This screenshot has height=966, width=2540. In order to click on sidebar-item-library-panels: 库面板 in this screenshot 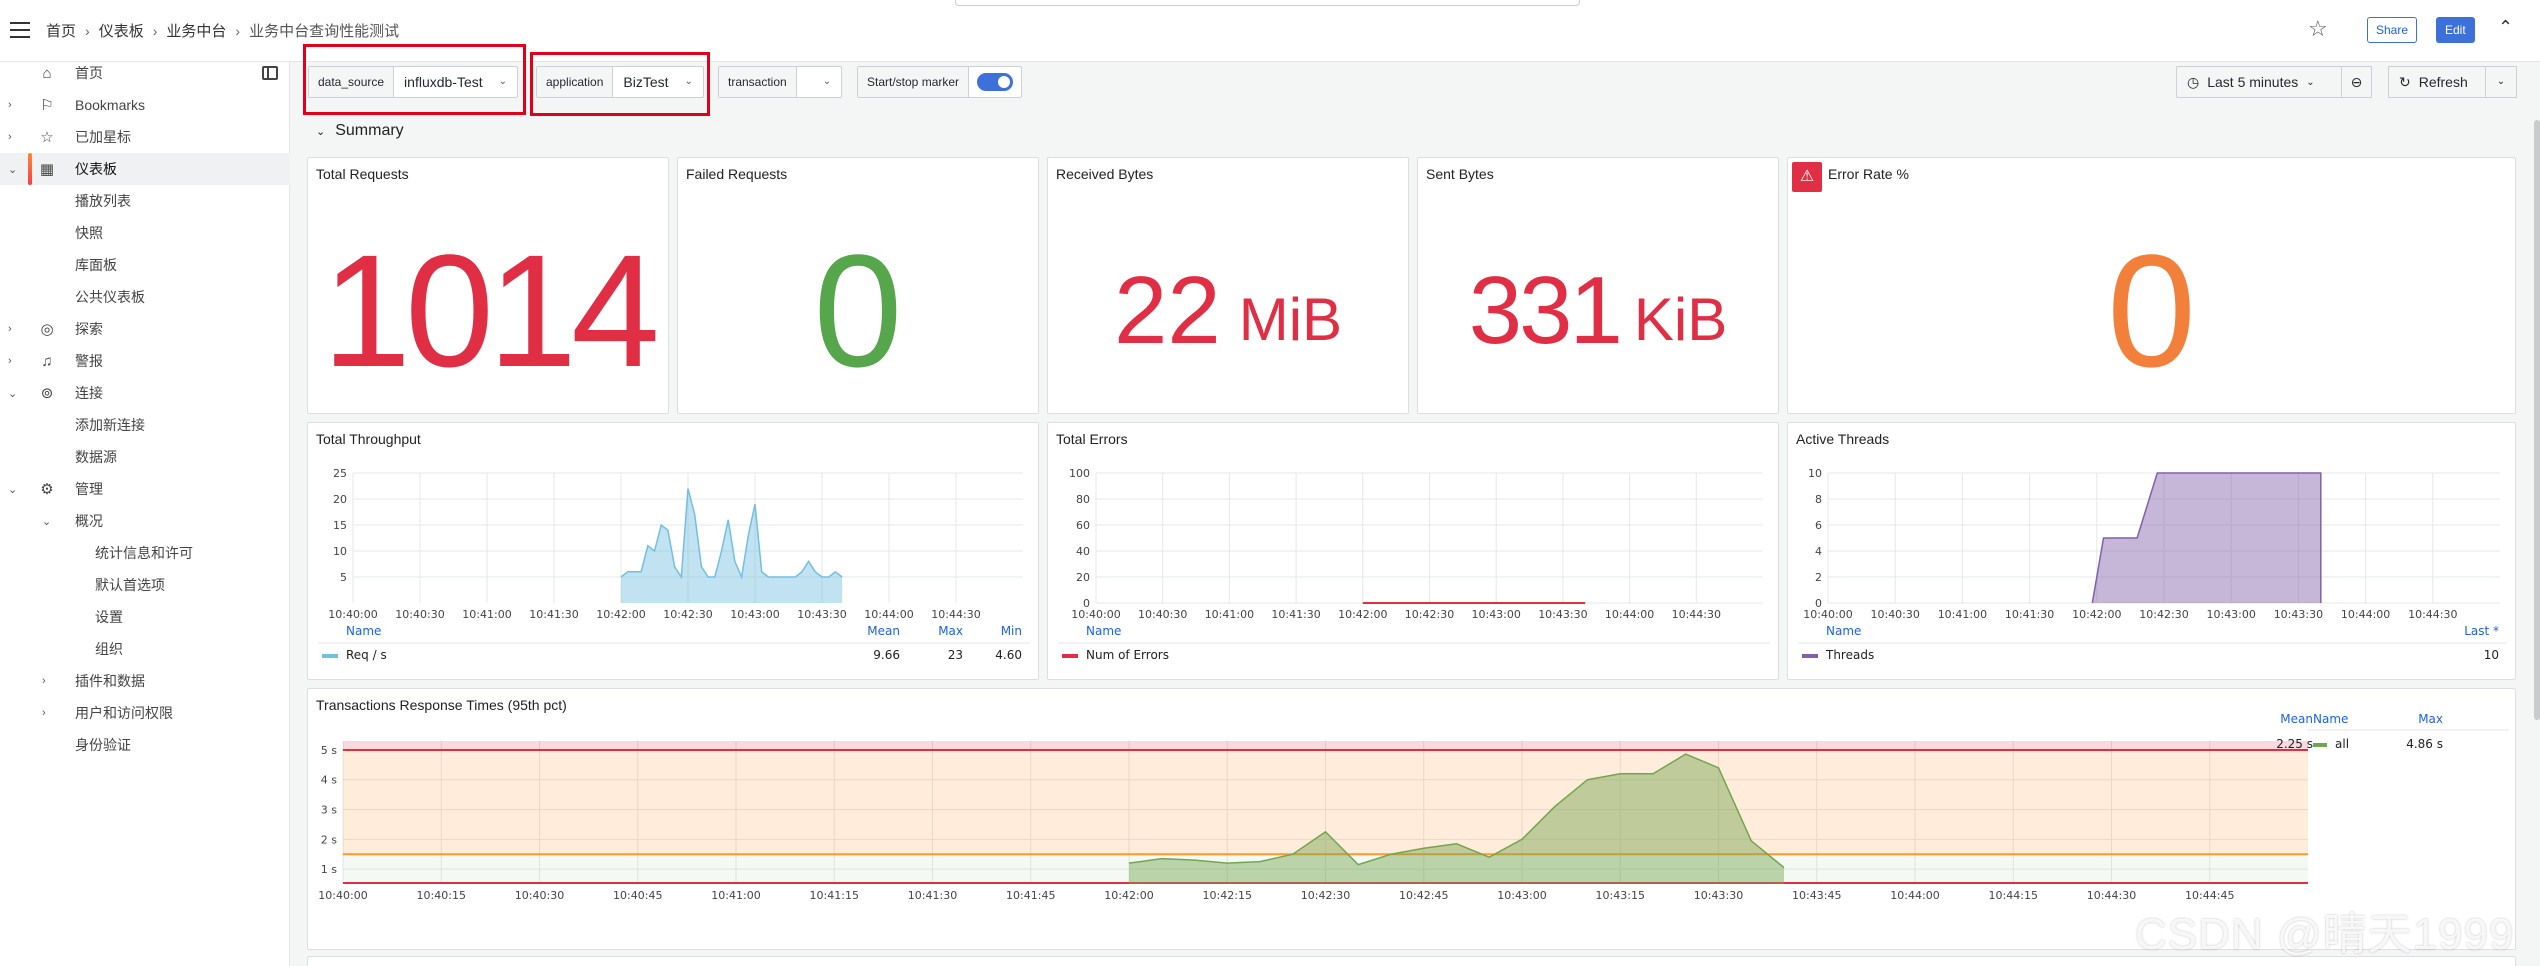, I will do `click(145, 265)`.